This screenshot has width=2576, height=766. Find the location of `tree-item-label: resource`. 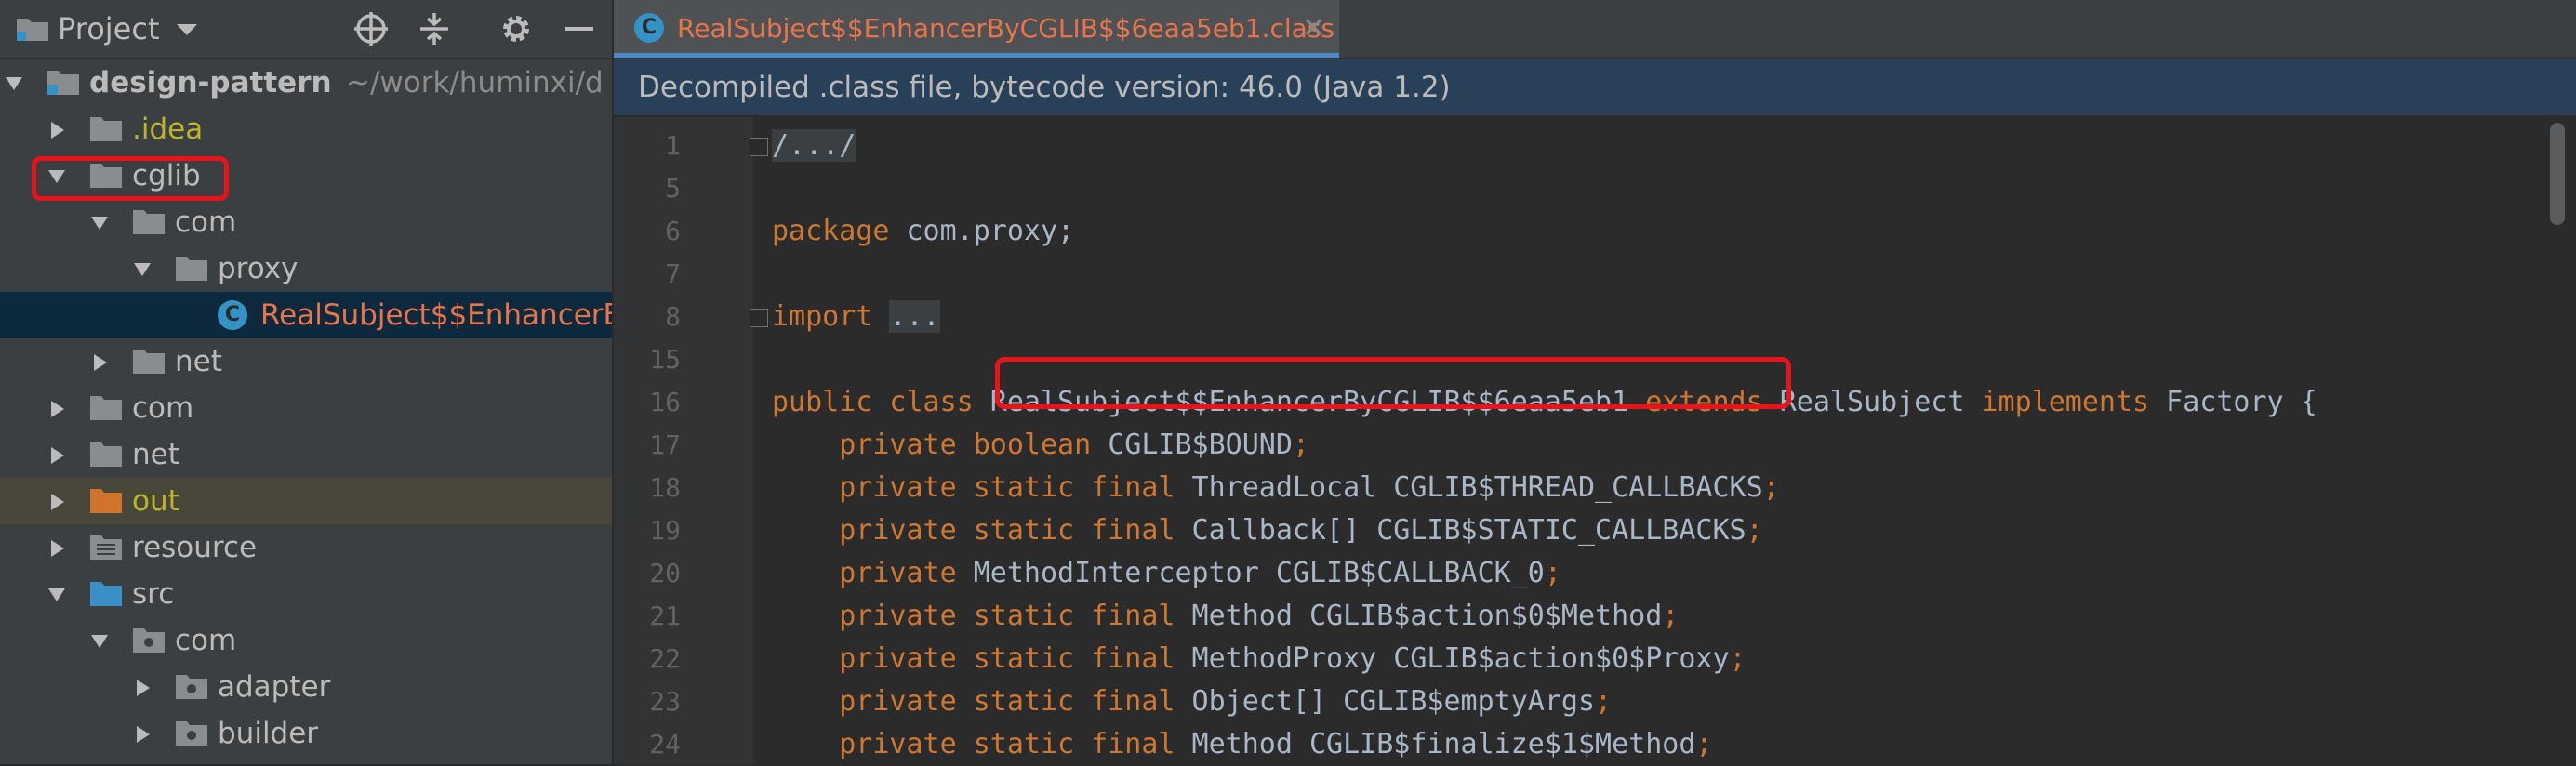

tree-item-label: resource is located at coordinates (195, 548).